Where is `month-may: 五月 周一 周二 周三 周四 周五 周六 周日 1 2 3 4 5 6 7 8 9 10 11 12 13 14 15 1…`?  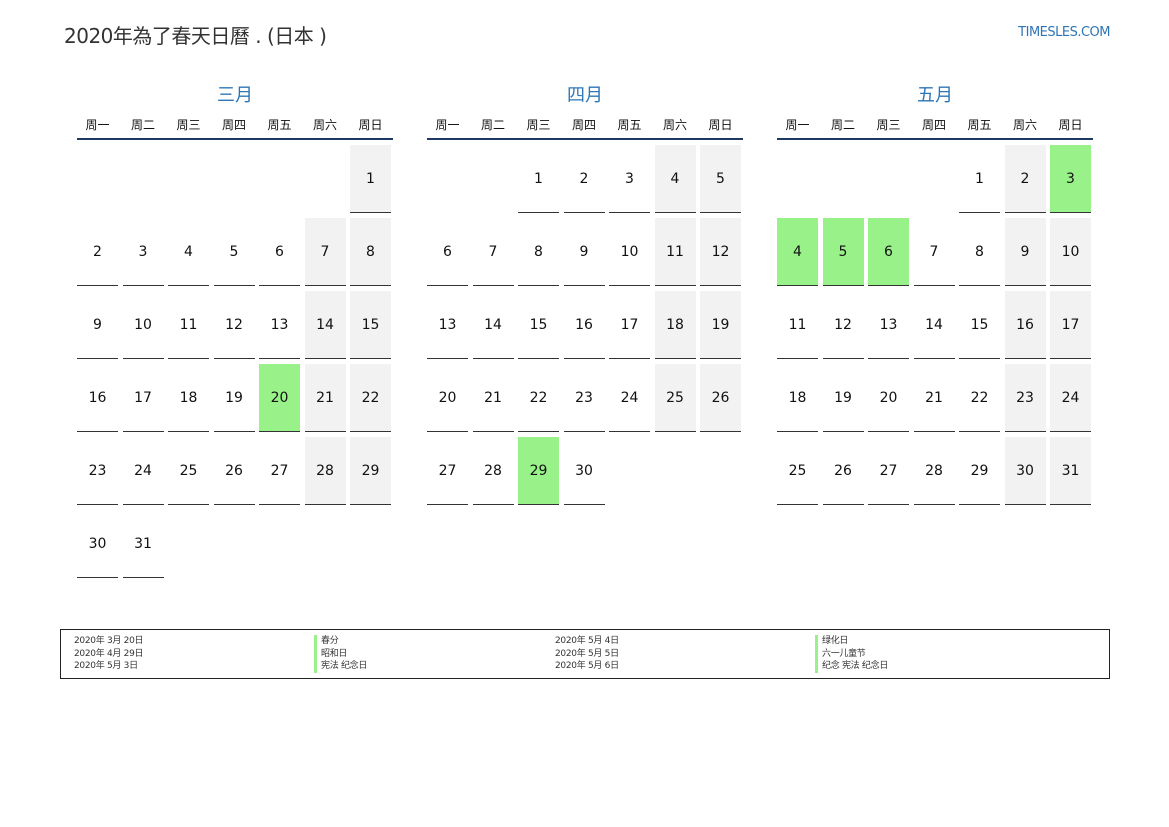
month-may: 五月 周一 周二 周三 周四 周五 周六 周日 1 2 3 4 5 6 7 8 9 10 11 12 13 14 15 1… is located at coordinates (935, 294).